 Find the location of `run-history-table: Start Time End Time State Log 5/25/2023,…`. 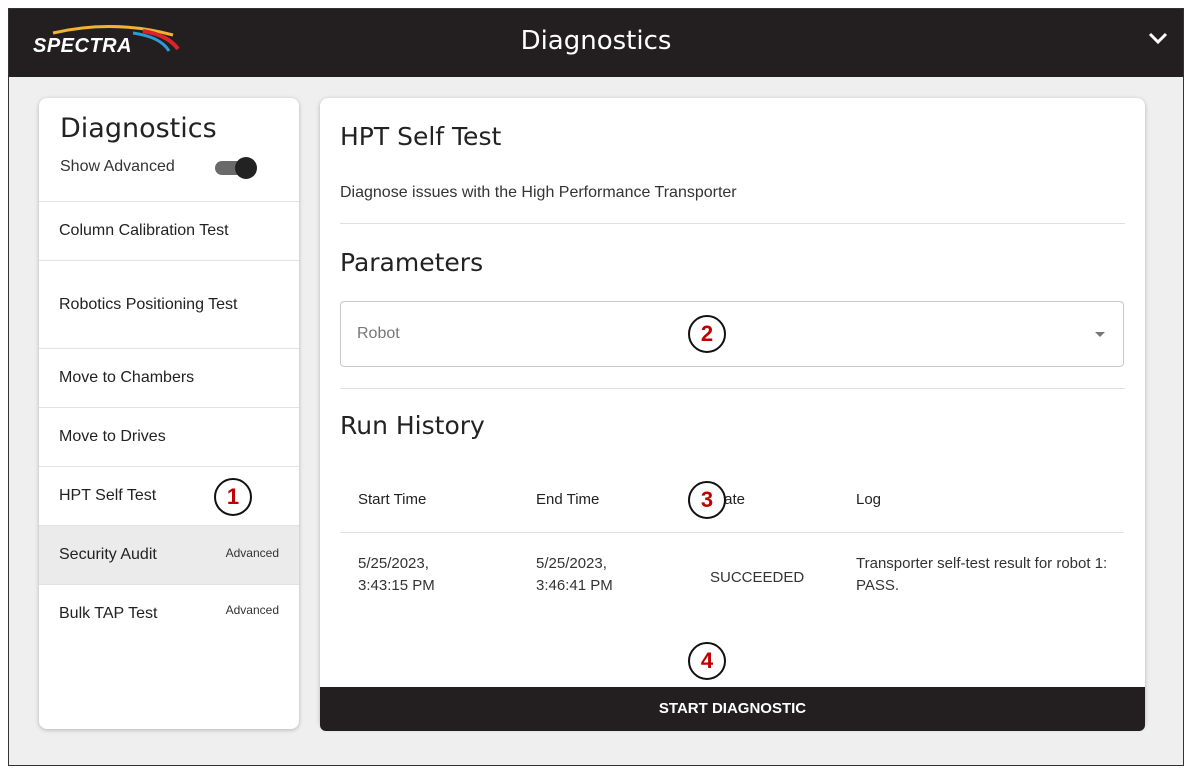

run-history-table: Start Time End Time State Log 5/25/2023,… is located at coordinates (732, 545).